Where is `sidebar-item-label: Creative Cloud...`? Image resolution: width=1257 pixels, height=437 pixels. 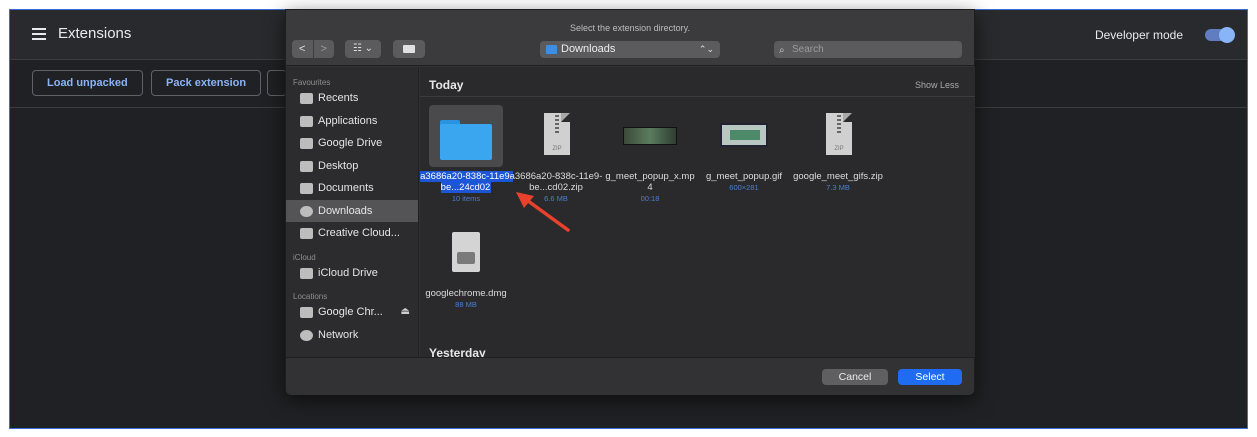 sidebar-item-label: Creative Cloud... is located at coordinates (359, 233).